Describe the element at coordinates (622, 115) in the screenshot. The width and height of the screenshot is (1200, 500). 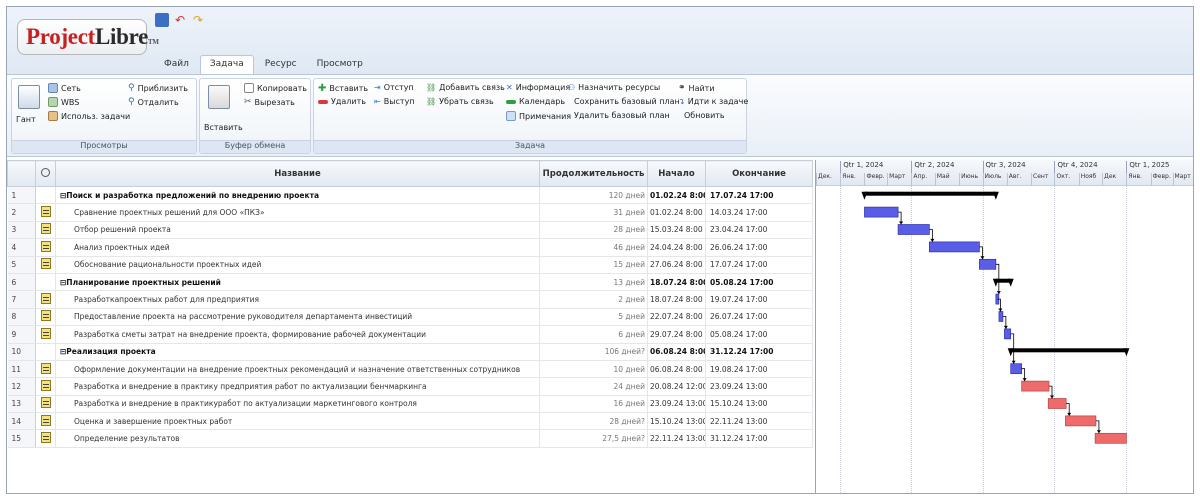
I see `clear-baseline-button: Удалить базовый план` at that location.